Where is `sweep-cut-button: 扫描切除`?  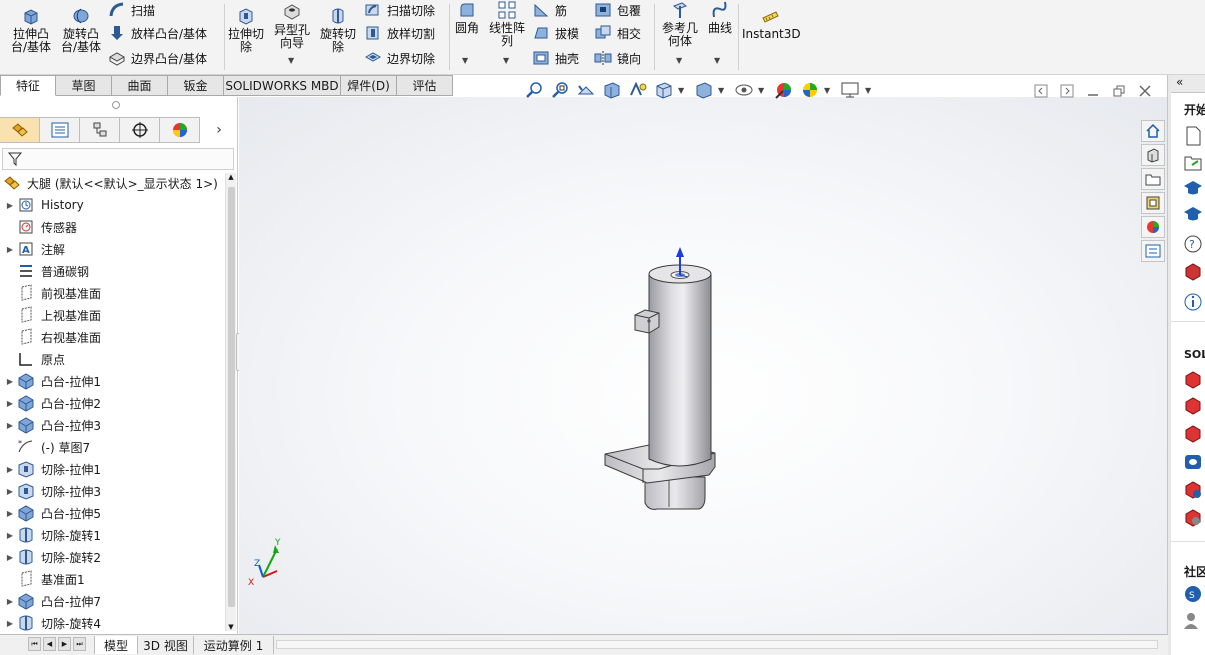
sweep-cut-button: 扫描切除 is located at coordinates (399, 10).